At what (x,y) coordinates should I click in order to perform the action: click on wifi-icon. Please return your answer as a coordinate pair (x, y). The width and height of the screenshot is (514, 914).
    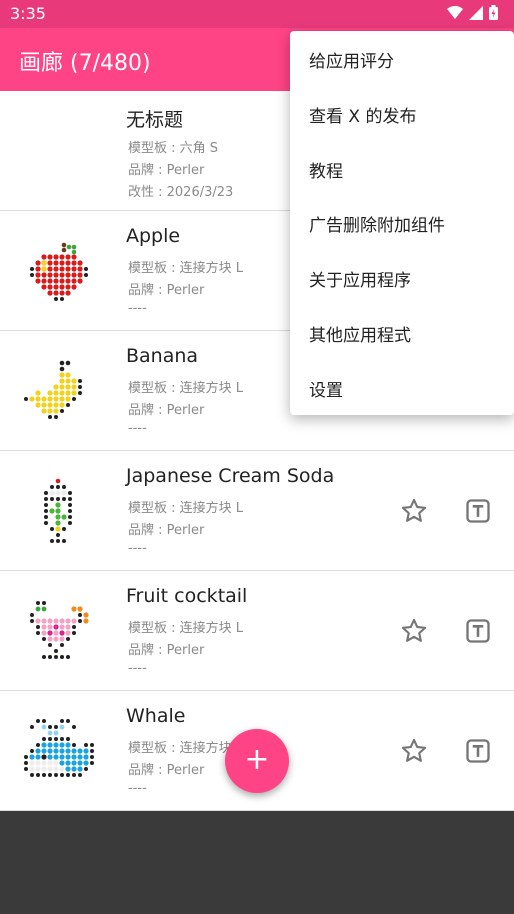
    Looking at the image, I should click on (455, 12).